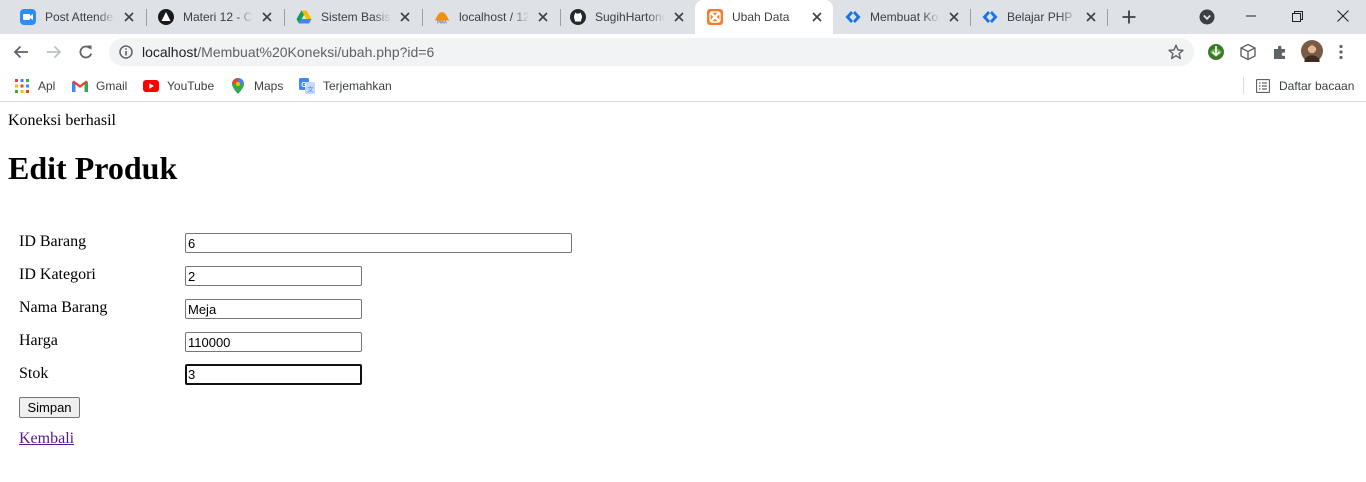 Image resolution: width=1366 pixels, height=482 pixels. I want to click on tab-belajar-php: Belajar PHP Part, so click(1038, 17).